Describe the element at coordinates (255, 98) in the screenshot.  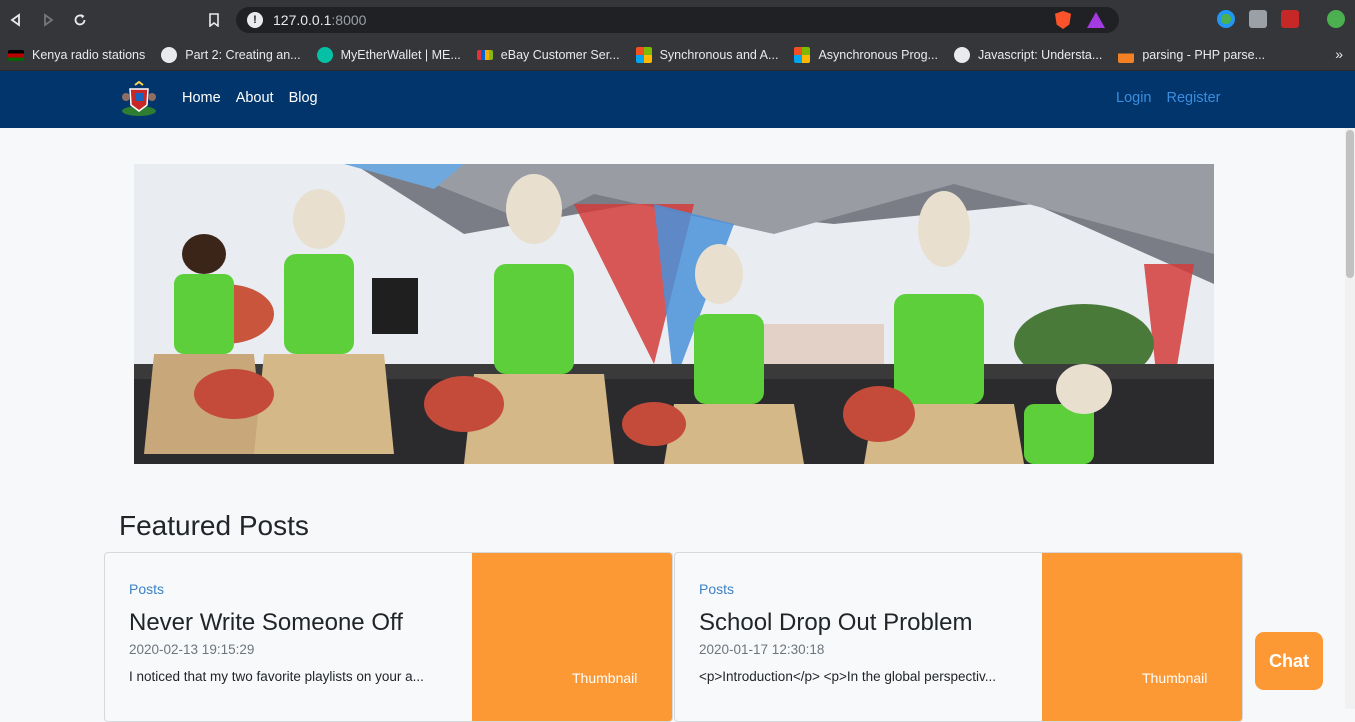
I see `nav-about-link: About` at that location.